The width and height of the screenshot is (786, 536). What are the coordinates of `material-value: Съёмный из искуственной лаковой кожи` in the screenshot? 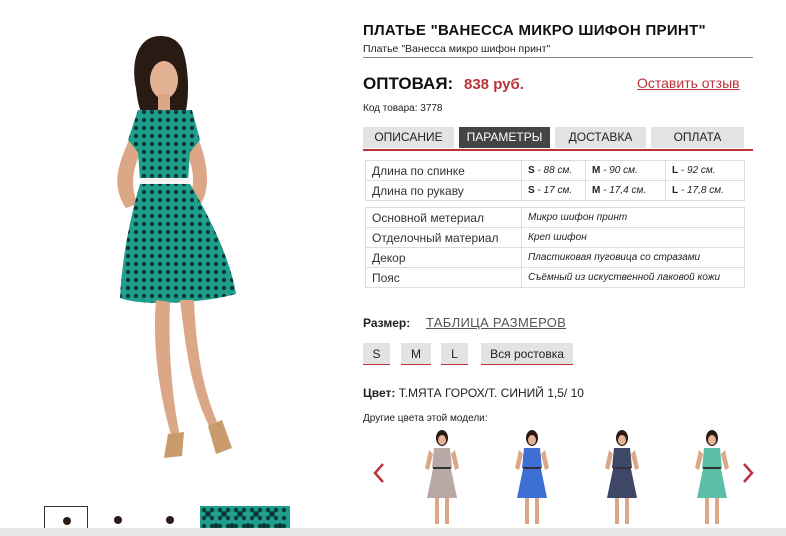 It's located at (633, 277).